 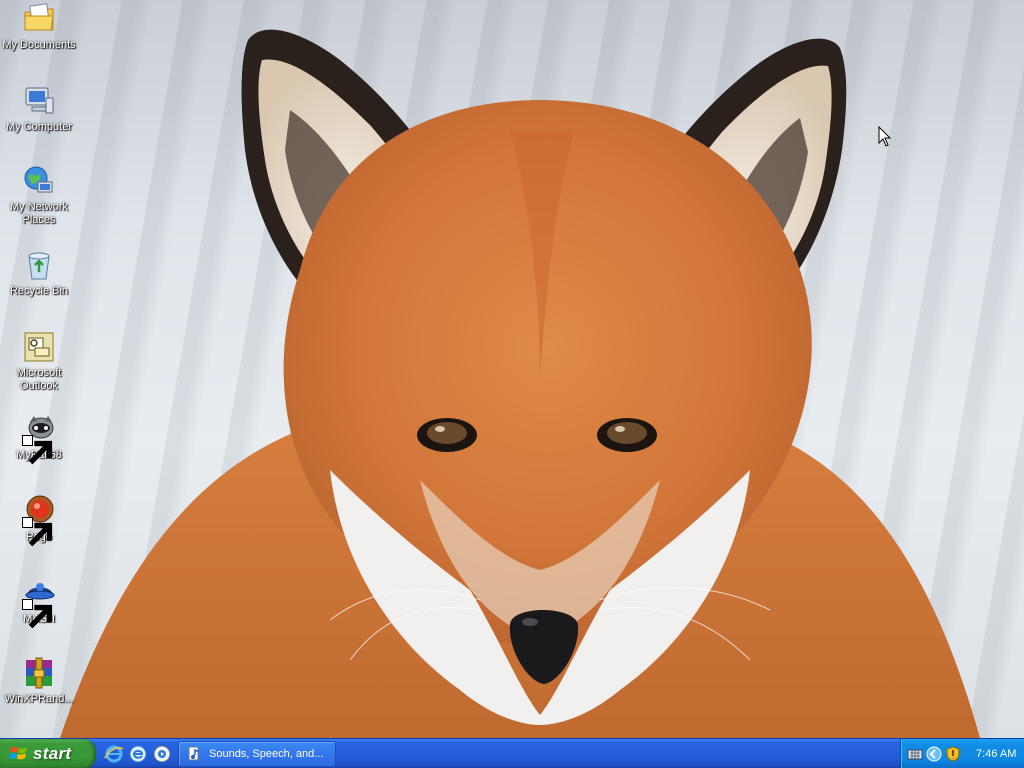 I want to click on desktop-icon-my-documents: My Documents, so click(x=39, y=27).